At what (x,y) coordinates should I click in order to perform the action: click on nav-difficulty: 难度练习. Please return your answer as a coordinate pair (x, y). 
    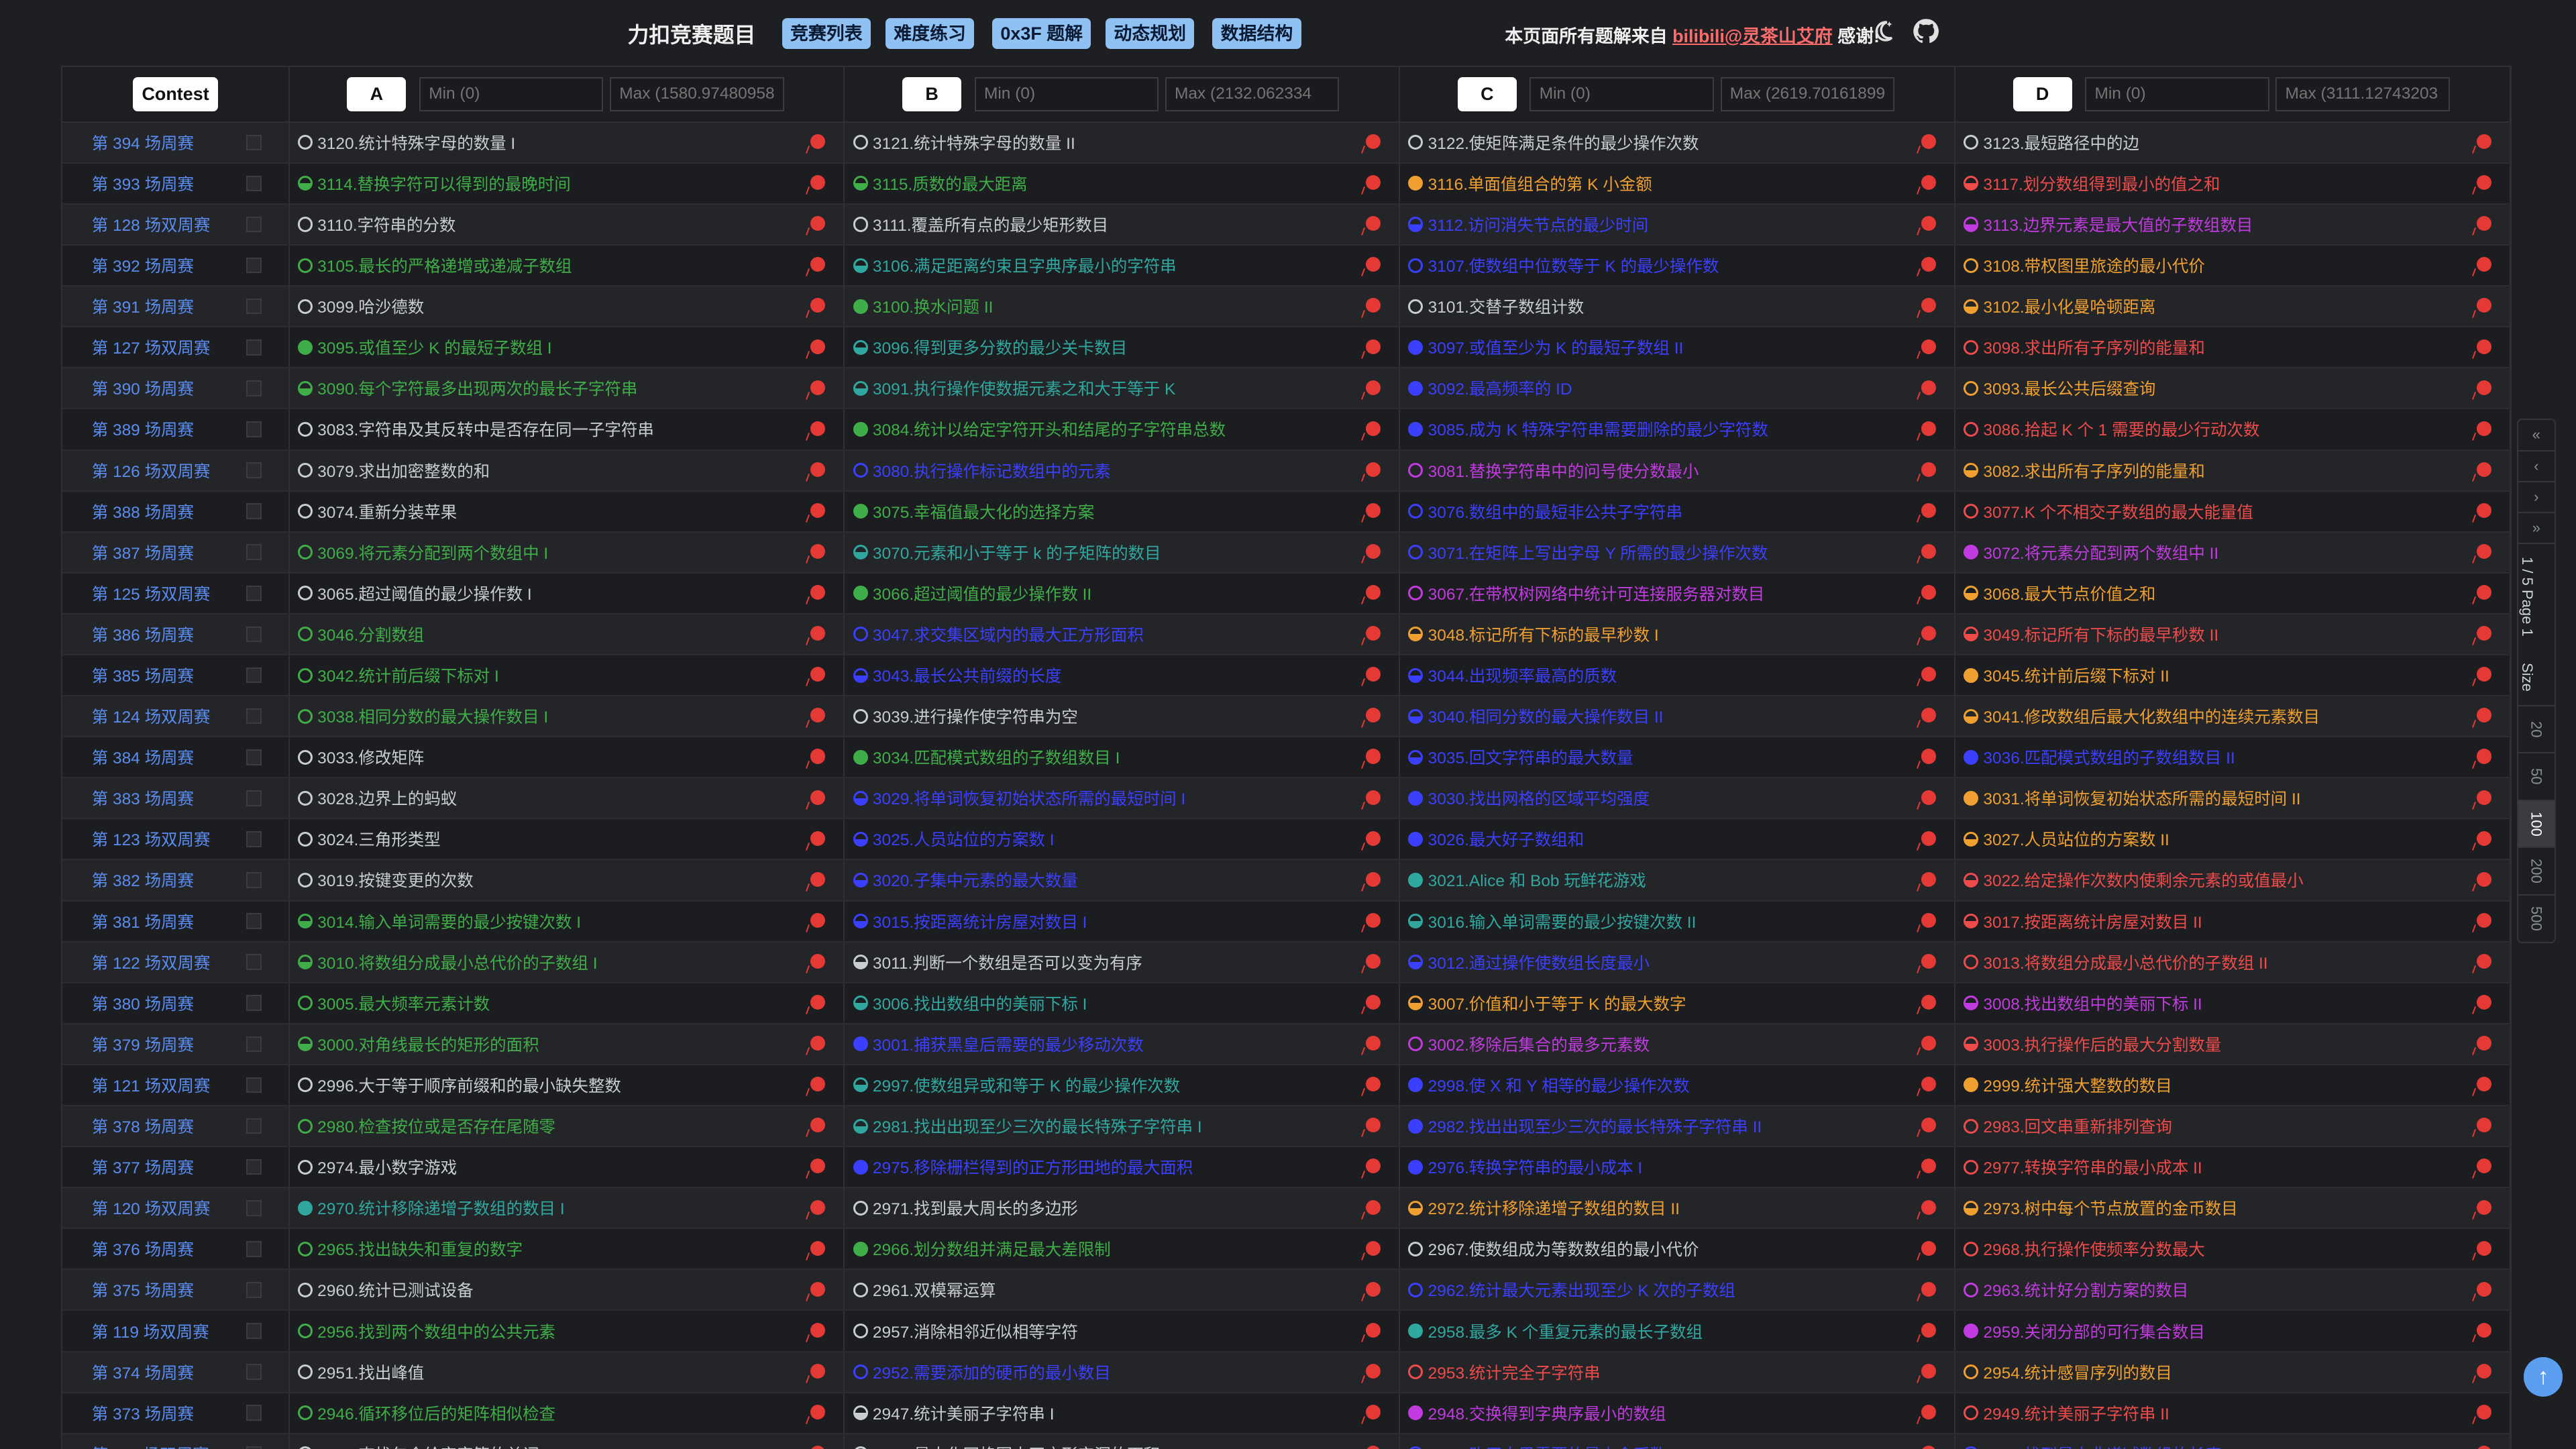
    Looking at the image, I should click on (930, 33).